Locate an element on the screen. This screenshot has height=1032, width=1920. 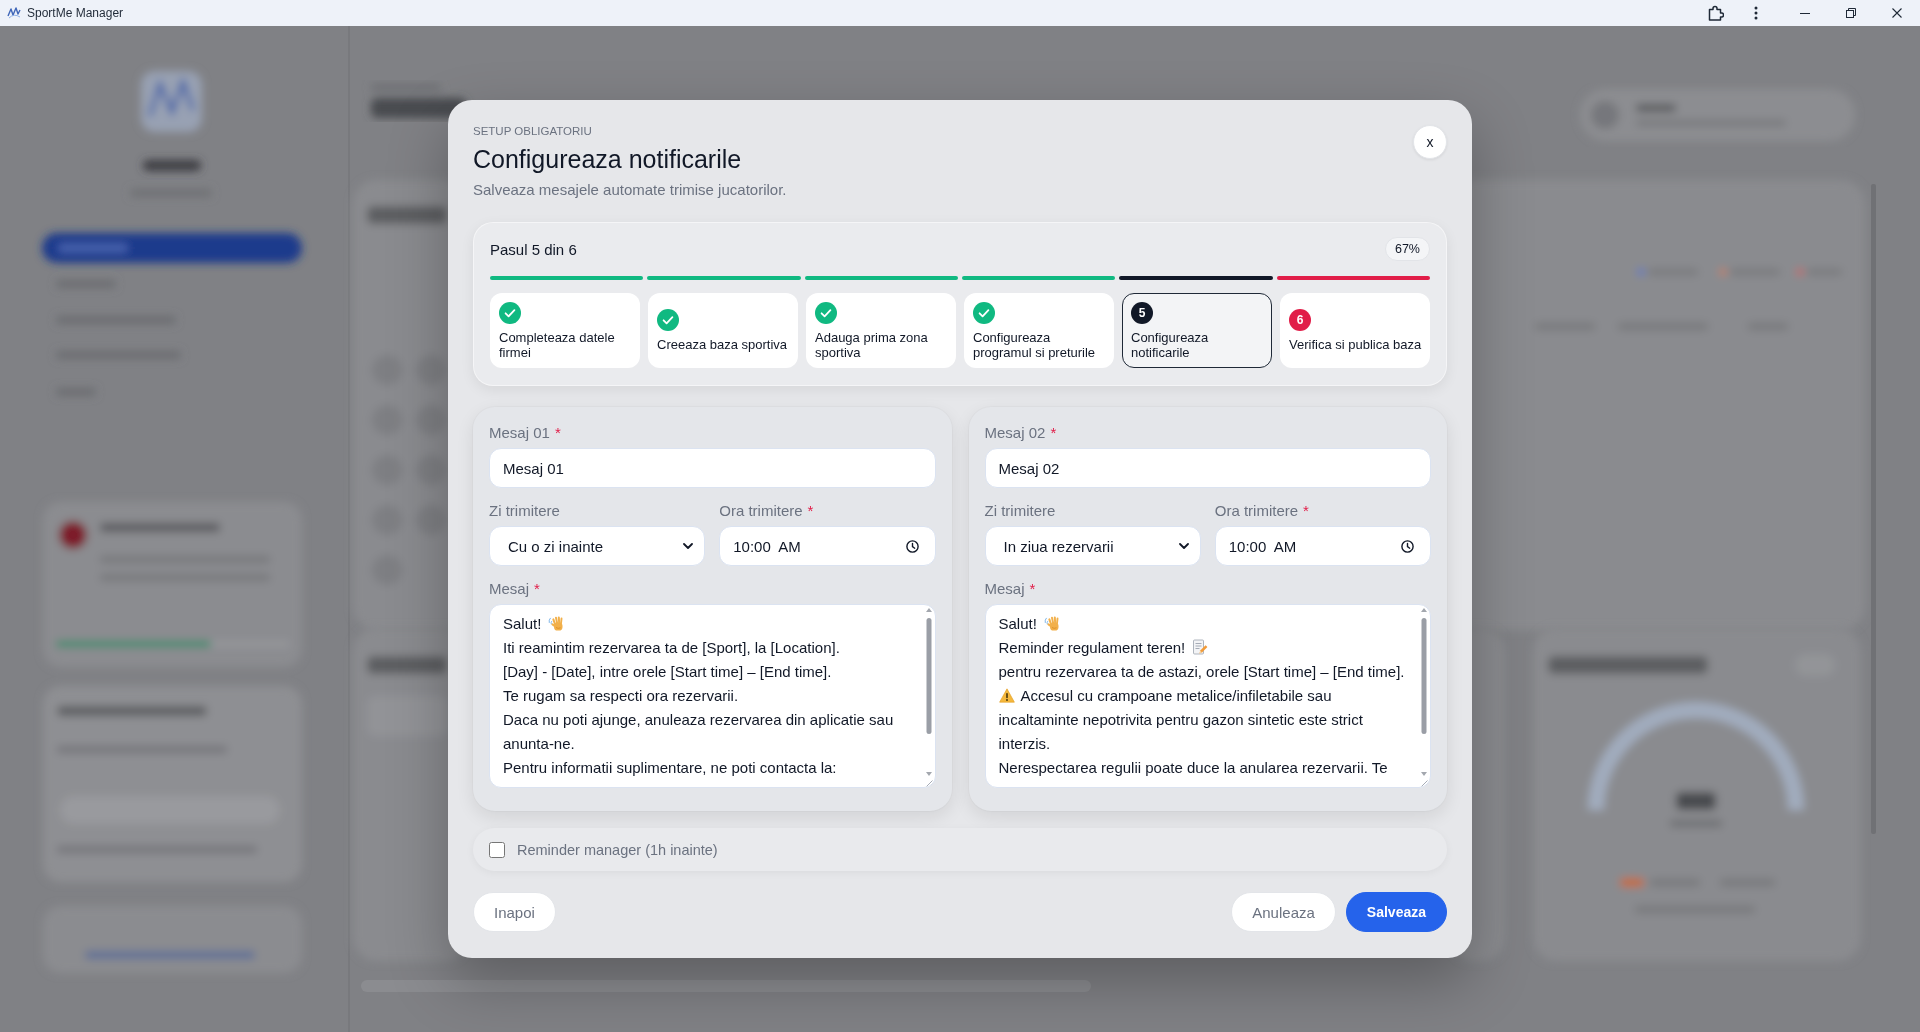
progress-label: Pasul 5 din 6 is located at coordinates (533, 249).